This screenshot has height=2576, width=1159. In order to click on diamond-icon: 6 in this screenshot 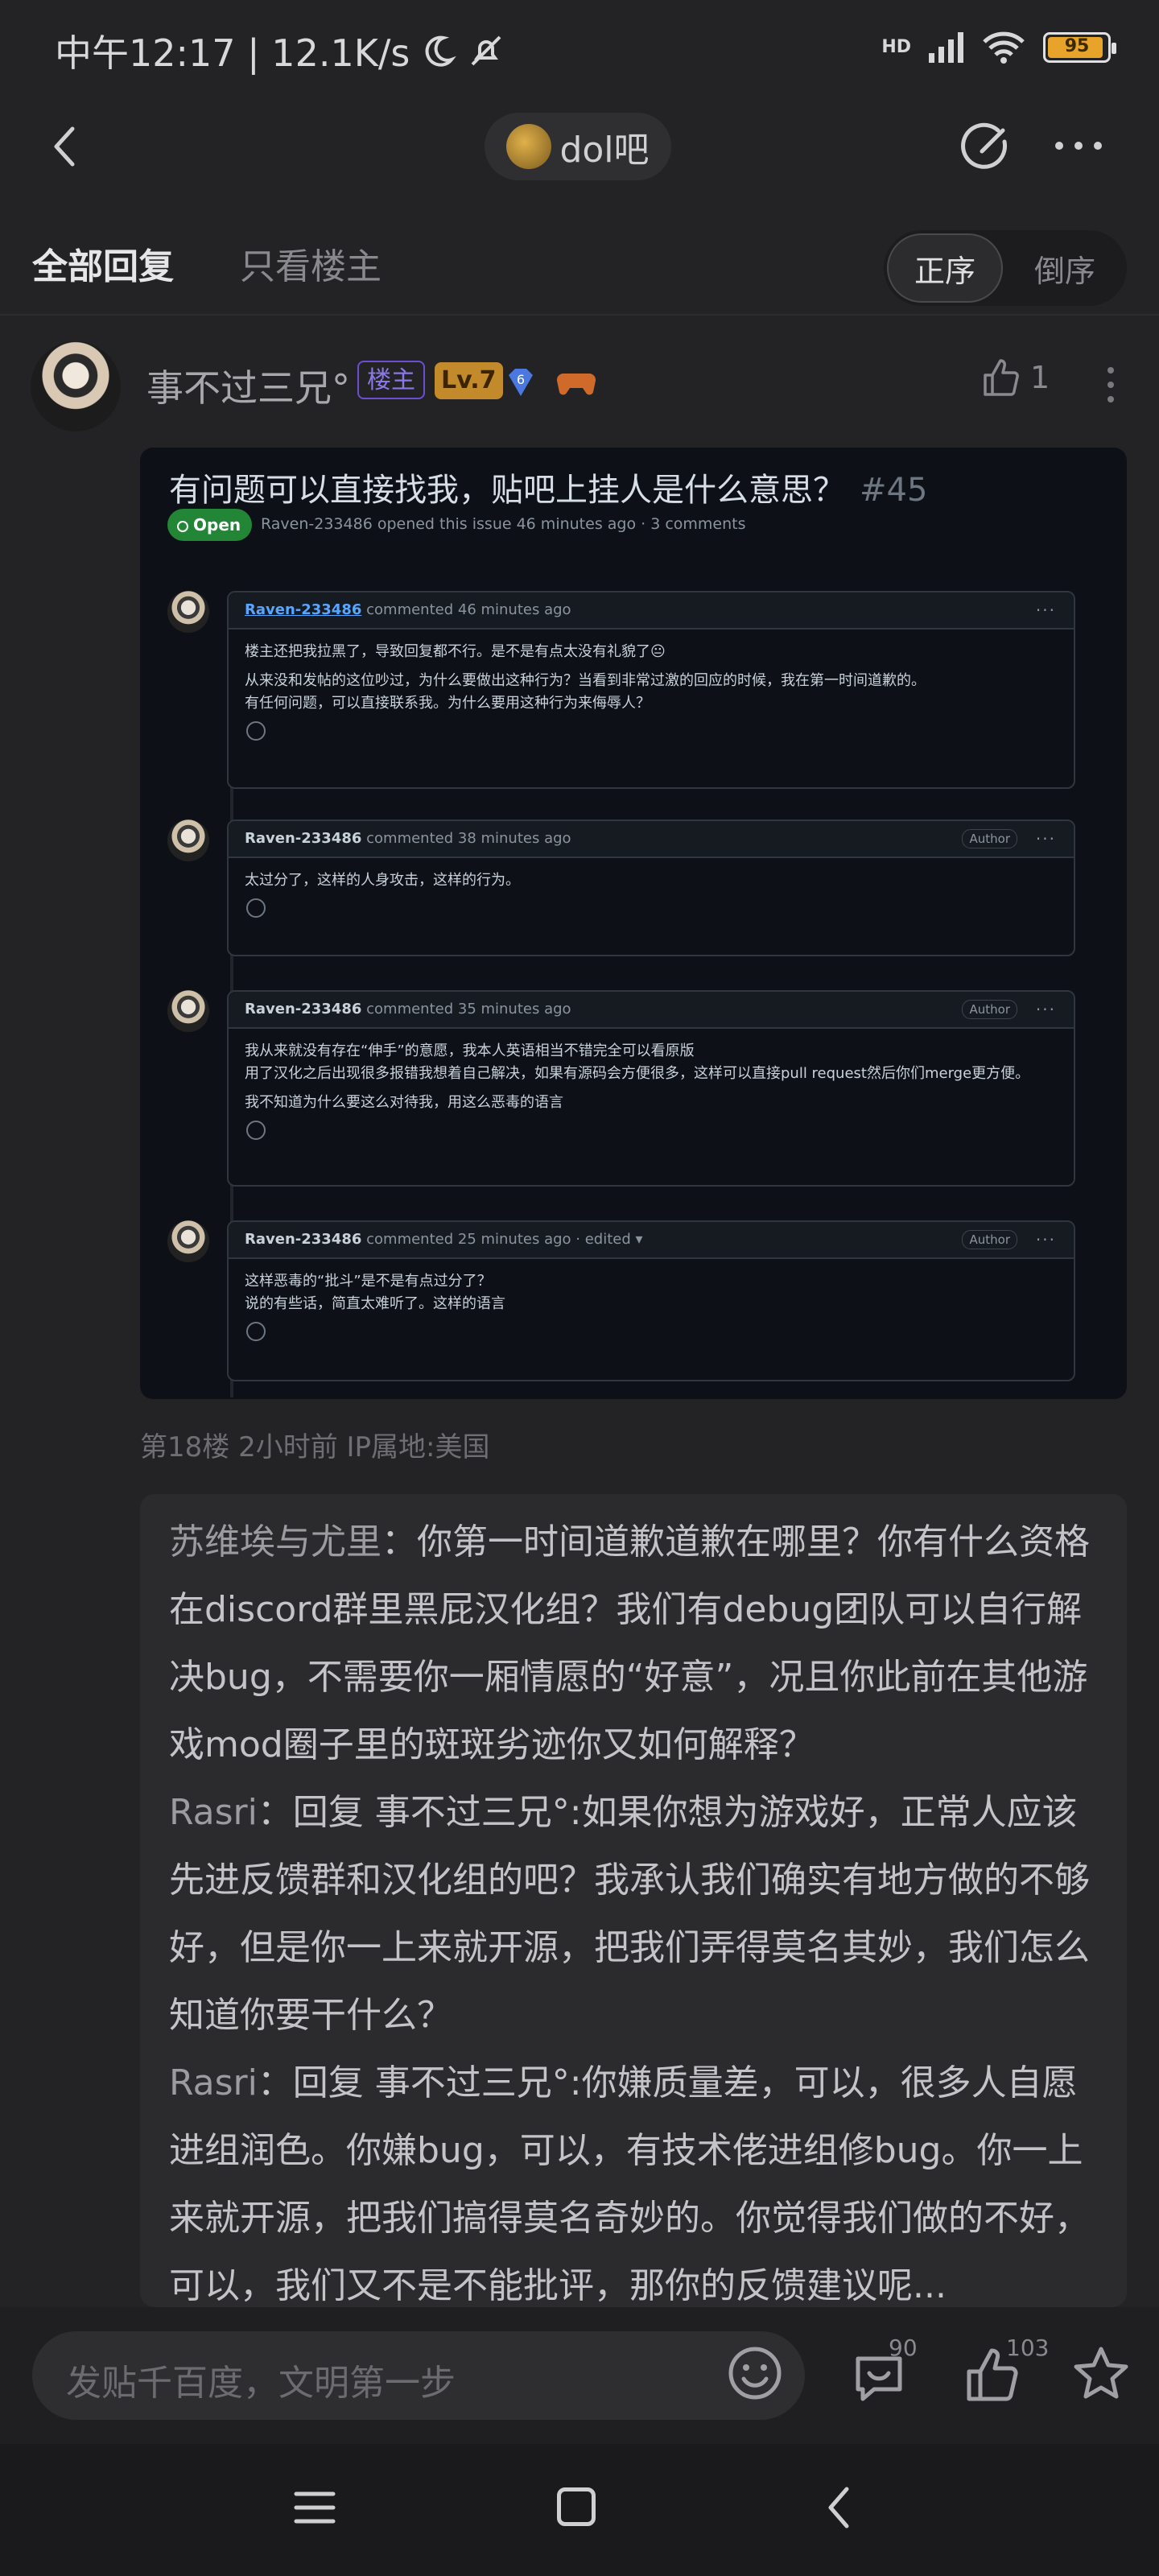, I will do `click(521, 382)`.